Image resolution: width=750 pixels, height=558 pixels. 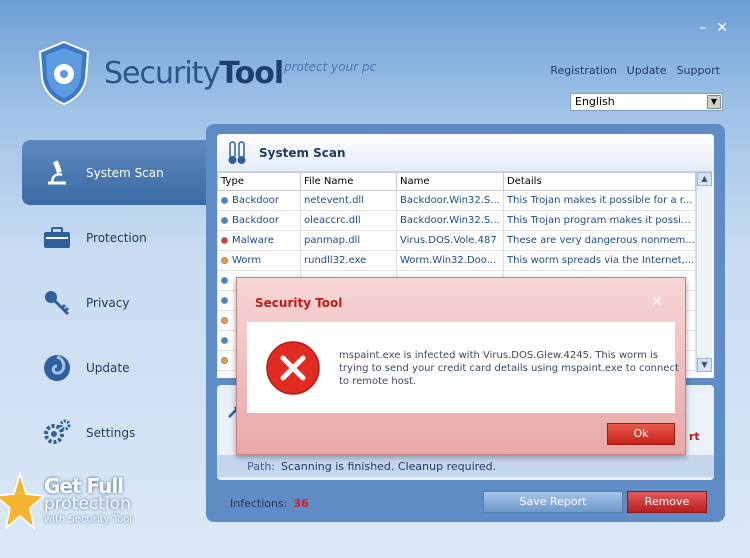 What do you see at coordinates (57, 368) in the screenshot?
I see `swirl-icon` at bounding box center [57, 368].